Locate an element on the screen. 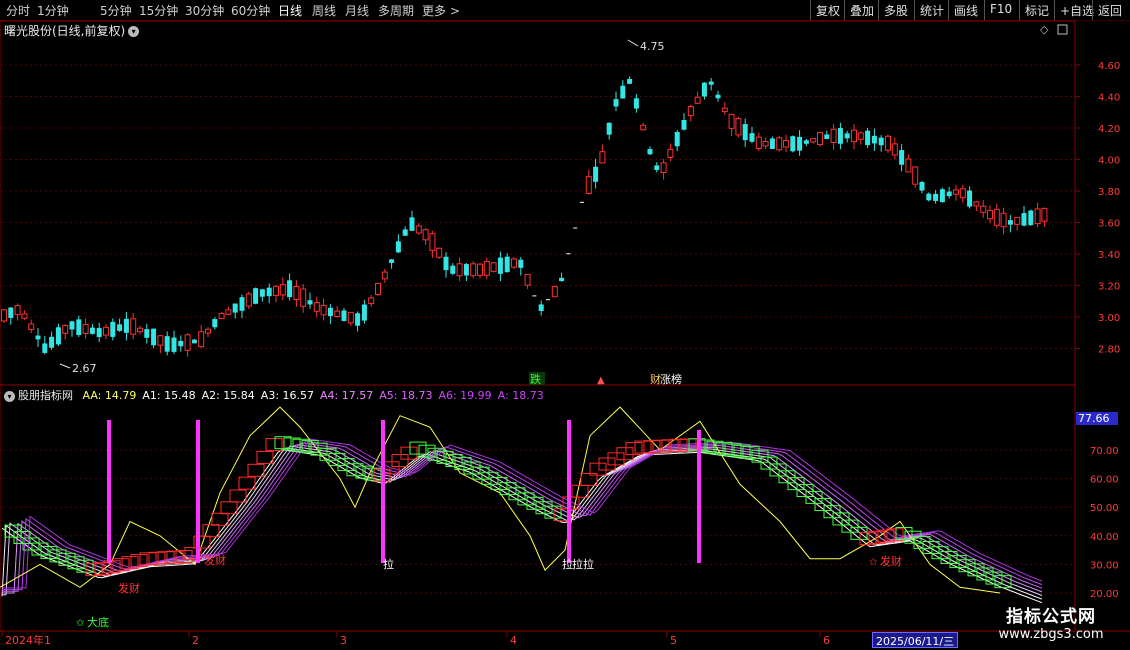 The image size is (1130, 650). indicator-name: 股朋指标网 is located at coordinates (45, 395).